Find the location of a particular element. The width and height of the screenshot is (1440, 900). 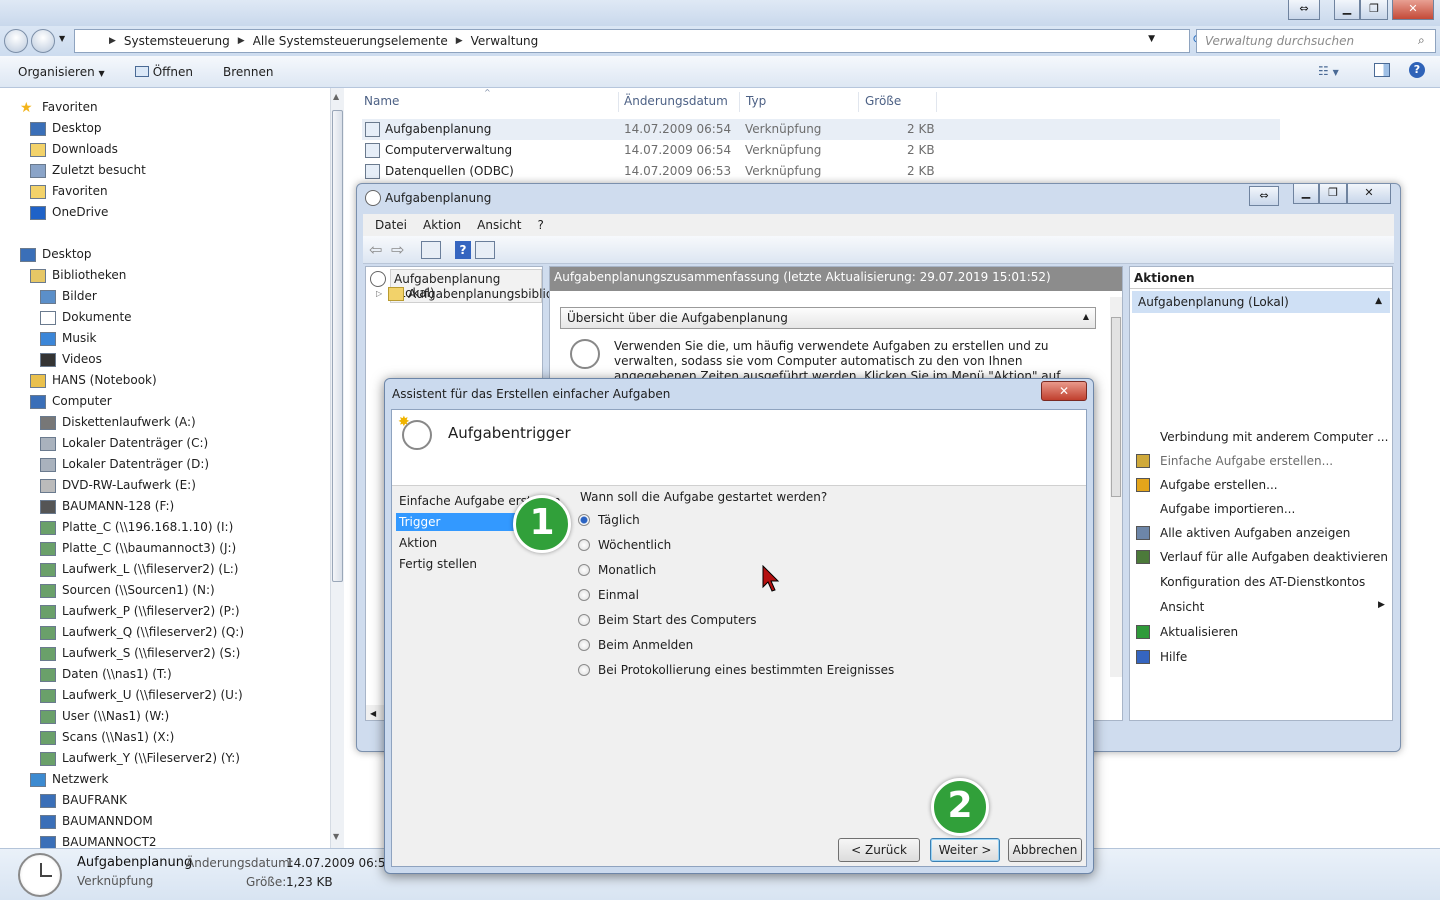

nav-item: Platte_C (\\196.168.1.10) (I:) is located at coordinates (136, 527).